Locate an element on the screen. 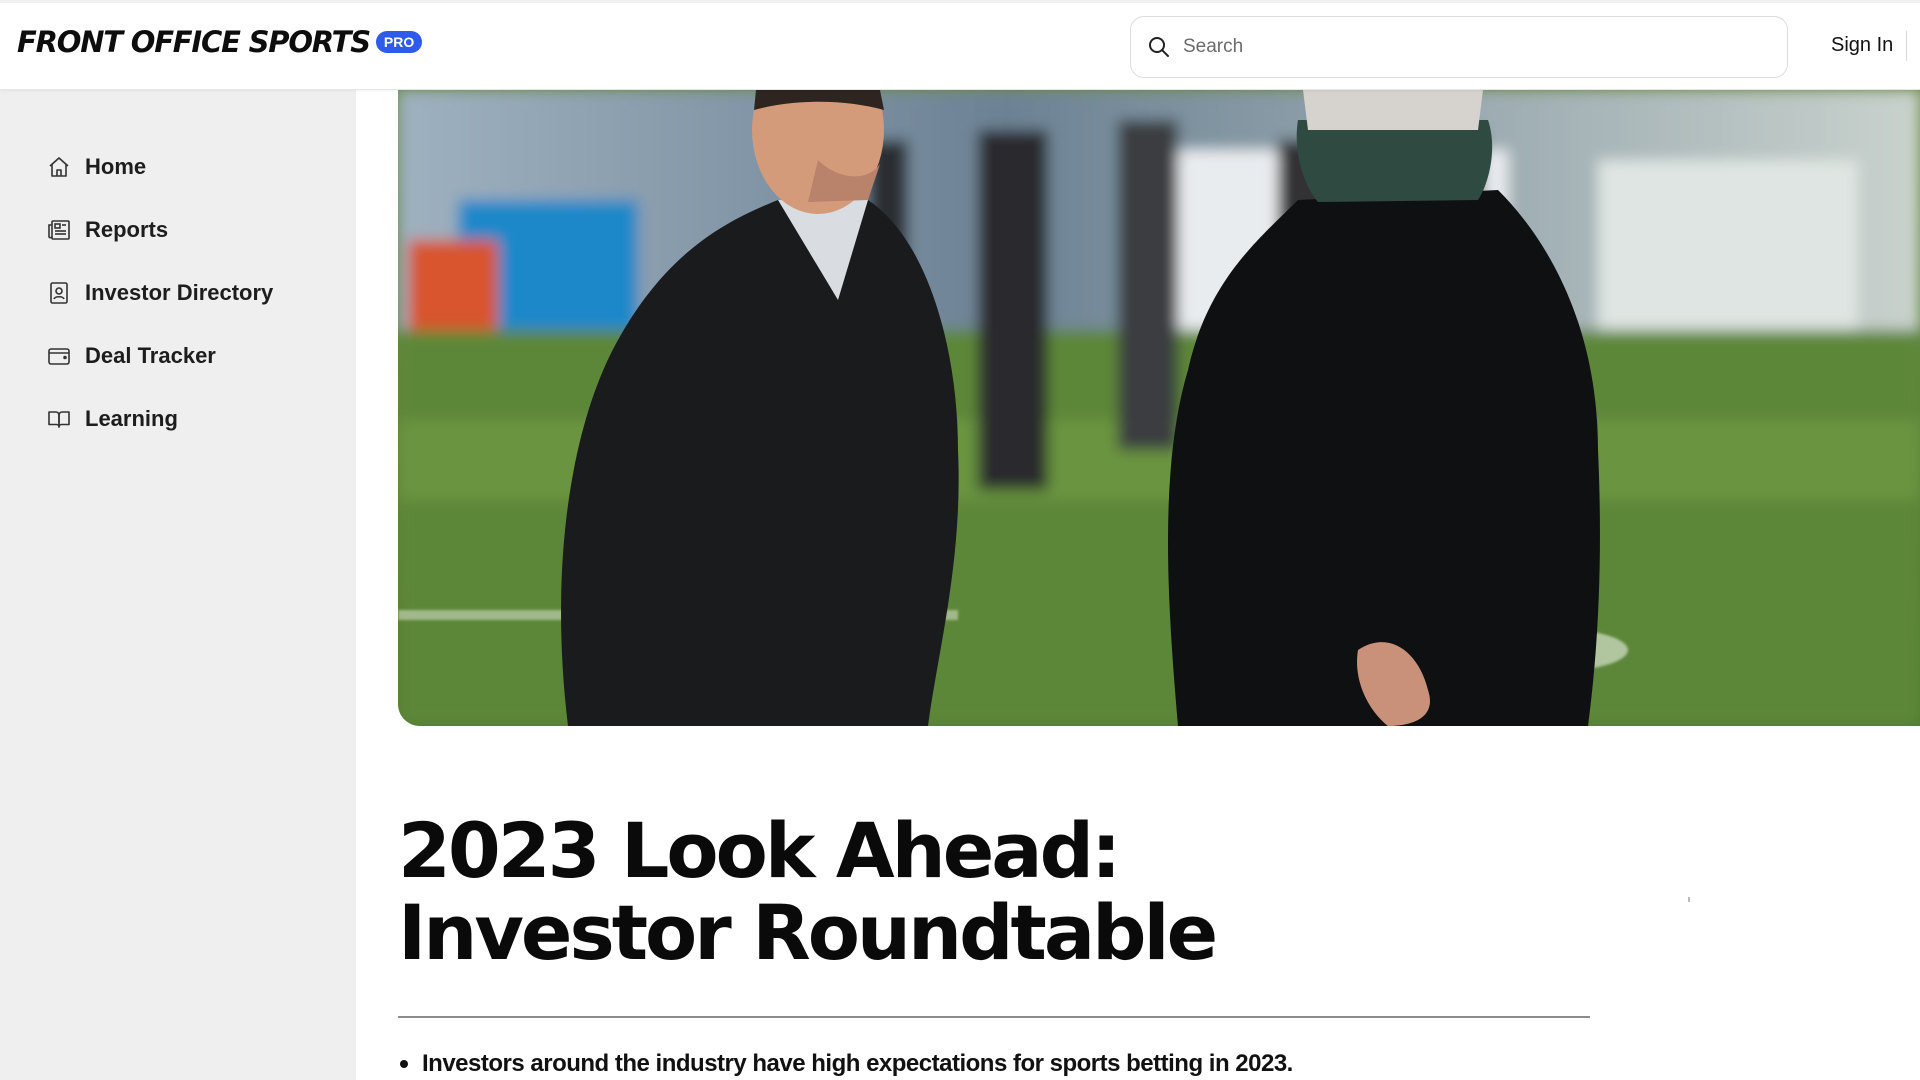 This screenshot has width=1920, height=1080. sidebar-item-label: Reports is located at coordinates (127, 229).